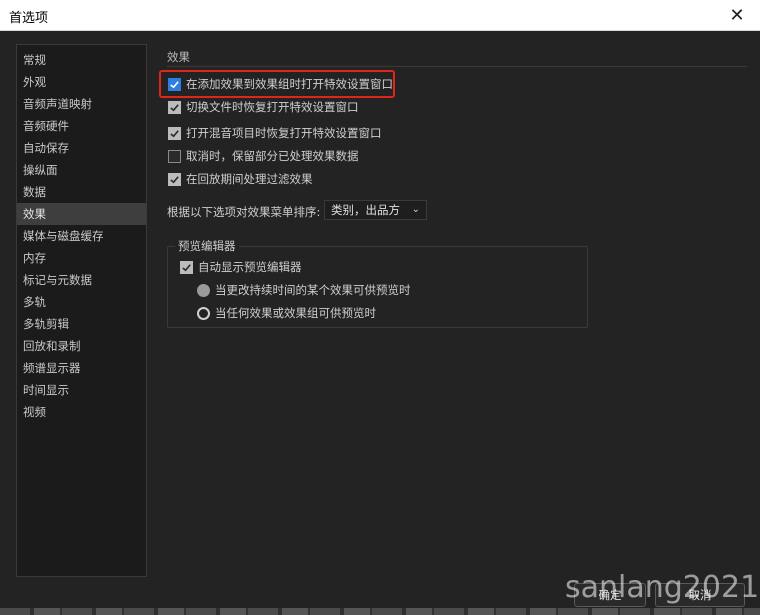 The height and width of the screenshot is (615, 760). I want to click on radio-unselected-icon, so click(203, 313).